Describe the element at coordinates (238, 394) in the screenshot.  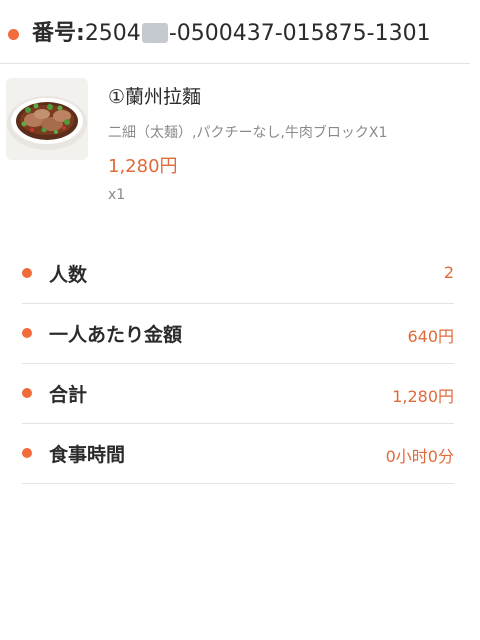
I see `summary-row-total: 合計 1,280円` at that location.